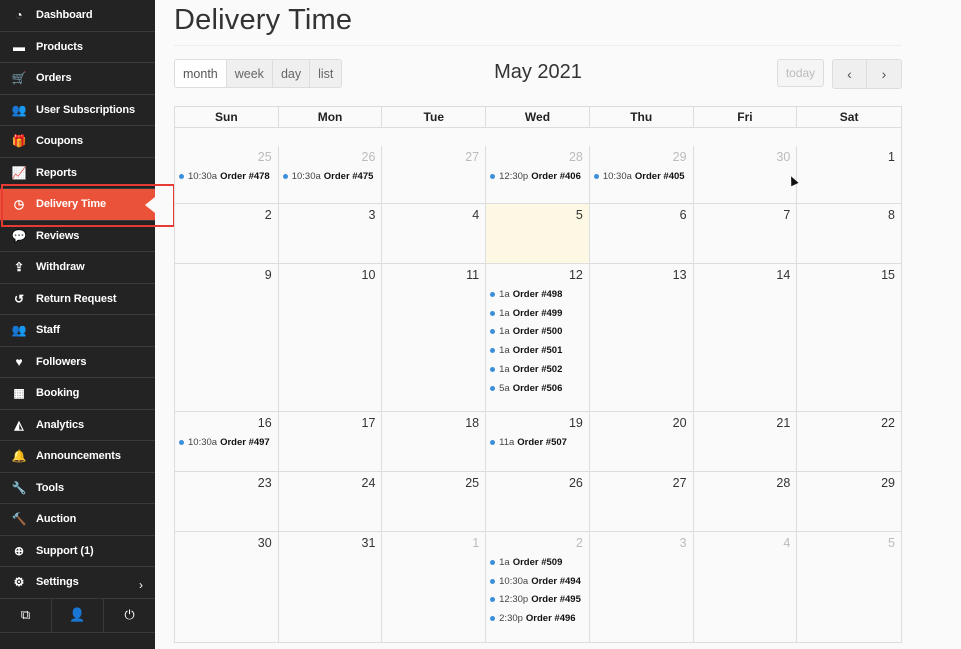 Image resolution: width=961 pixels, height=649 pixels. Describe the element at coordinates (331, 441) in the screenshot. I see `day-cell: 17` at that location.